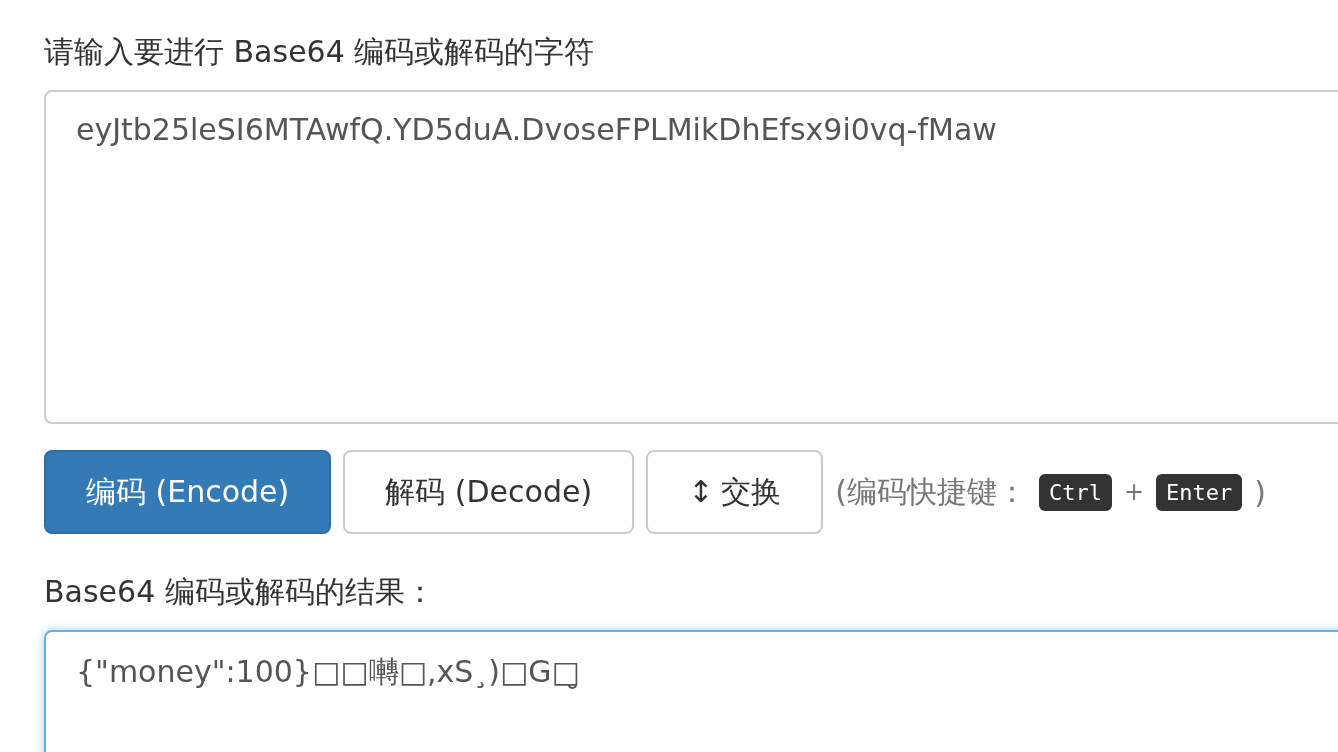  Describe the element at coordinates (1134, 492) in the screenshot. I see `plus-sign: +` at that location.